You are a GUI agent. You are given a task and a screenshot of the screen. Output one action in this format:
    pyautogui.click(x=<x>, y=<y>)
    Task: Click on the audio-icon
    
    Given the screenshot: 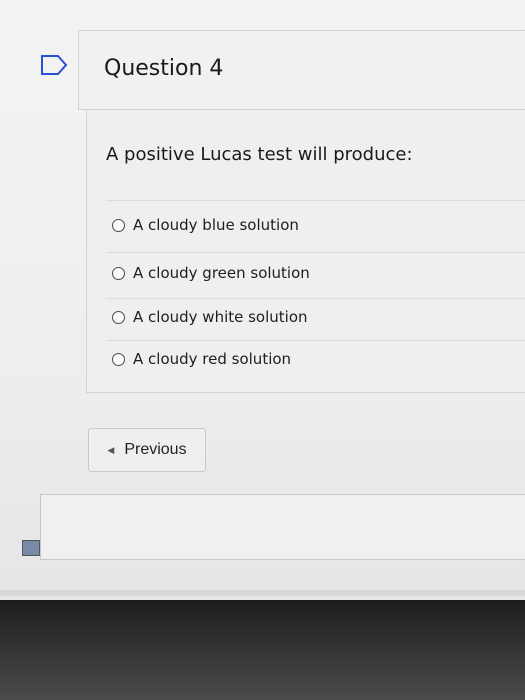 What is the action you would take?
    pyautogui.click(x=31, y=548)
    